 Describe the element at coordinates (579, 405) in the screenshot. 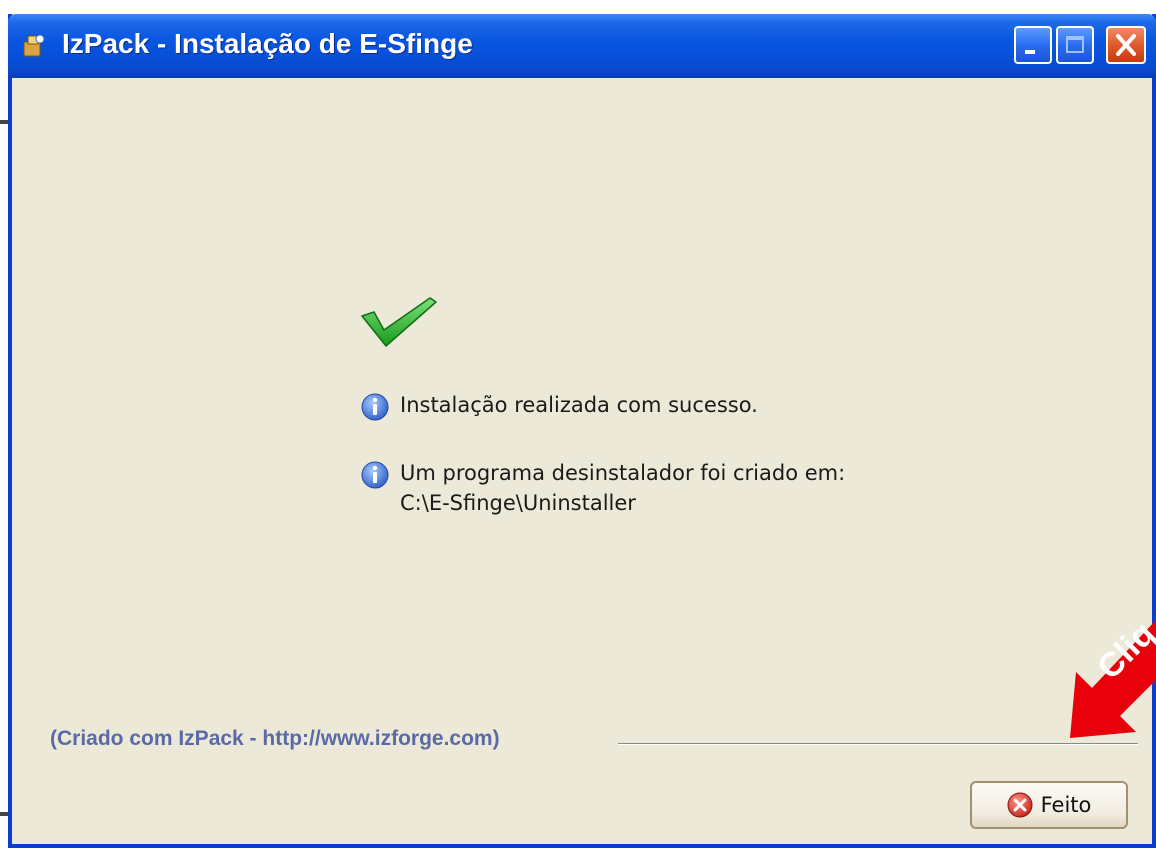

I see `success-text: Instalação realizada com sucesso.` at that location.